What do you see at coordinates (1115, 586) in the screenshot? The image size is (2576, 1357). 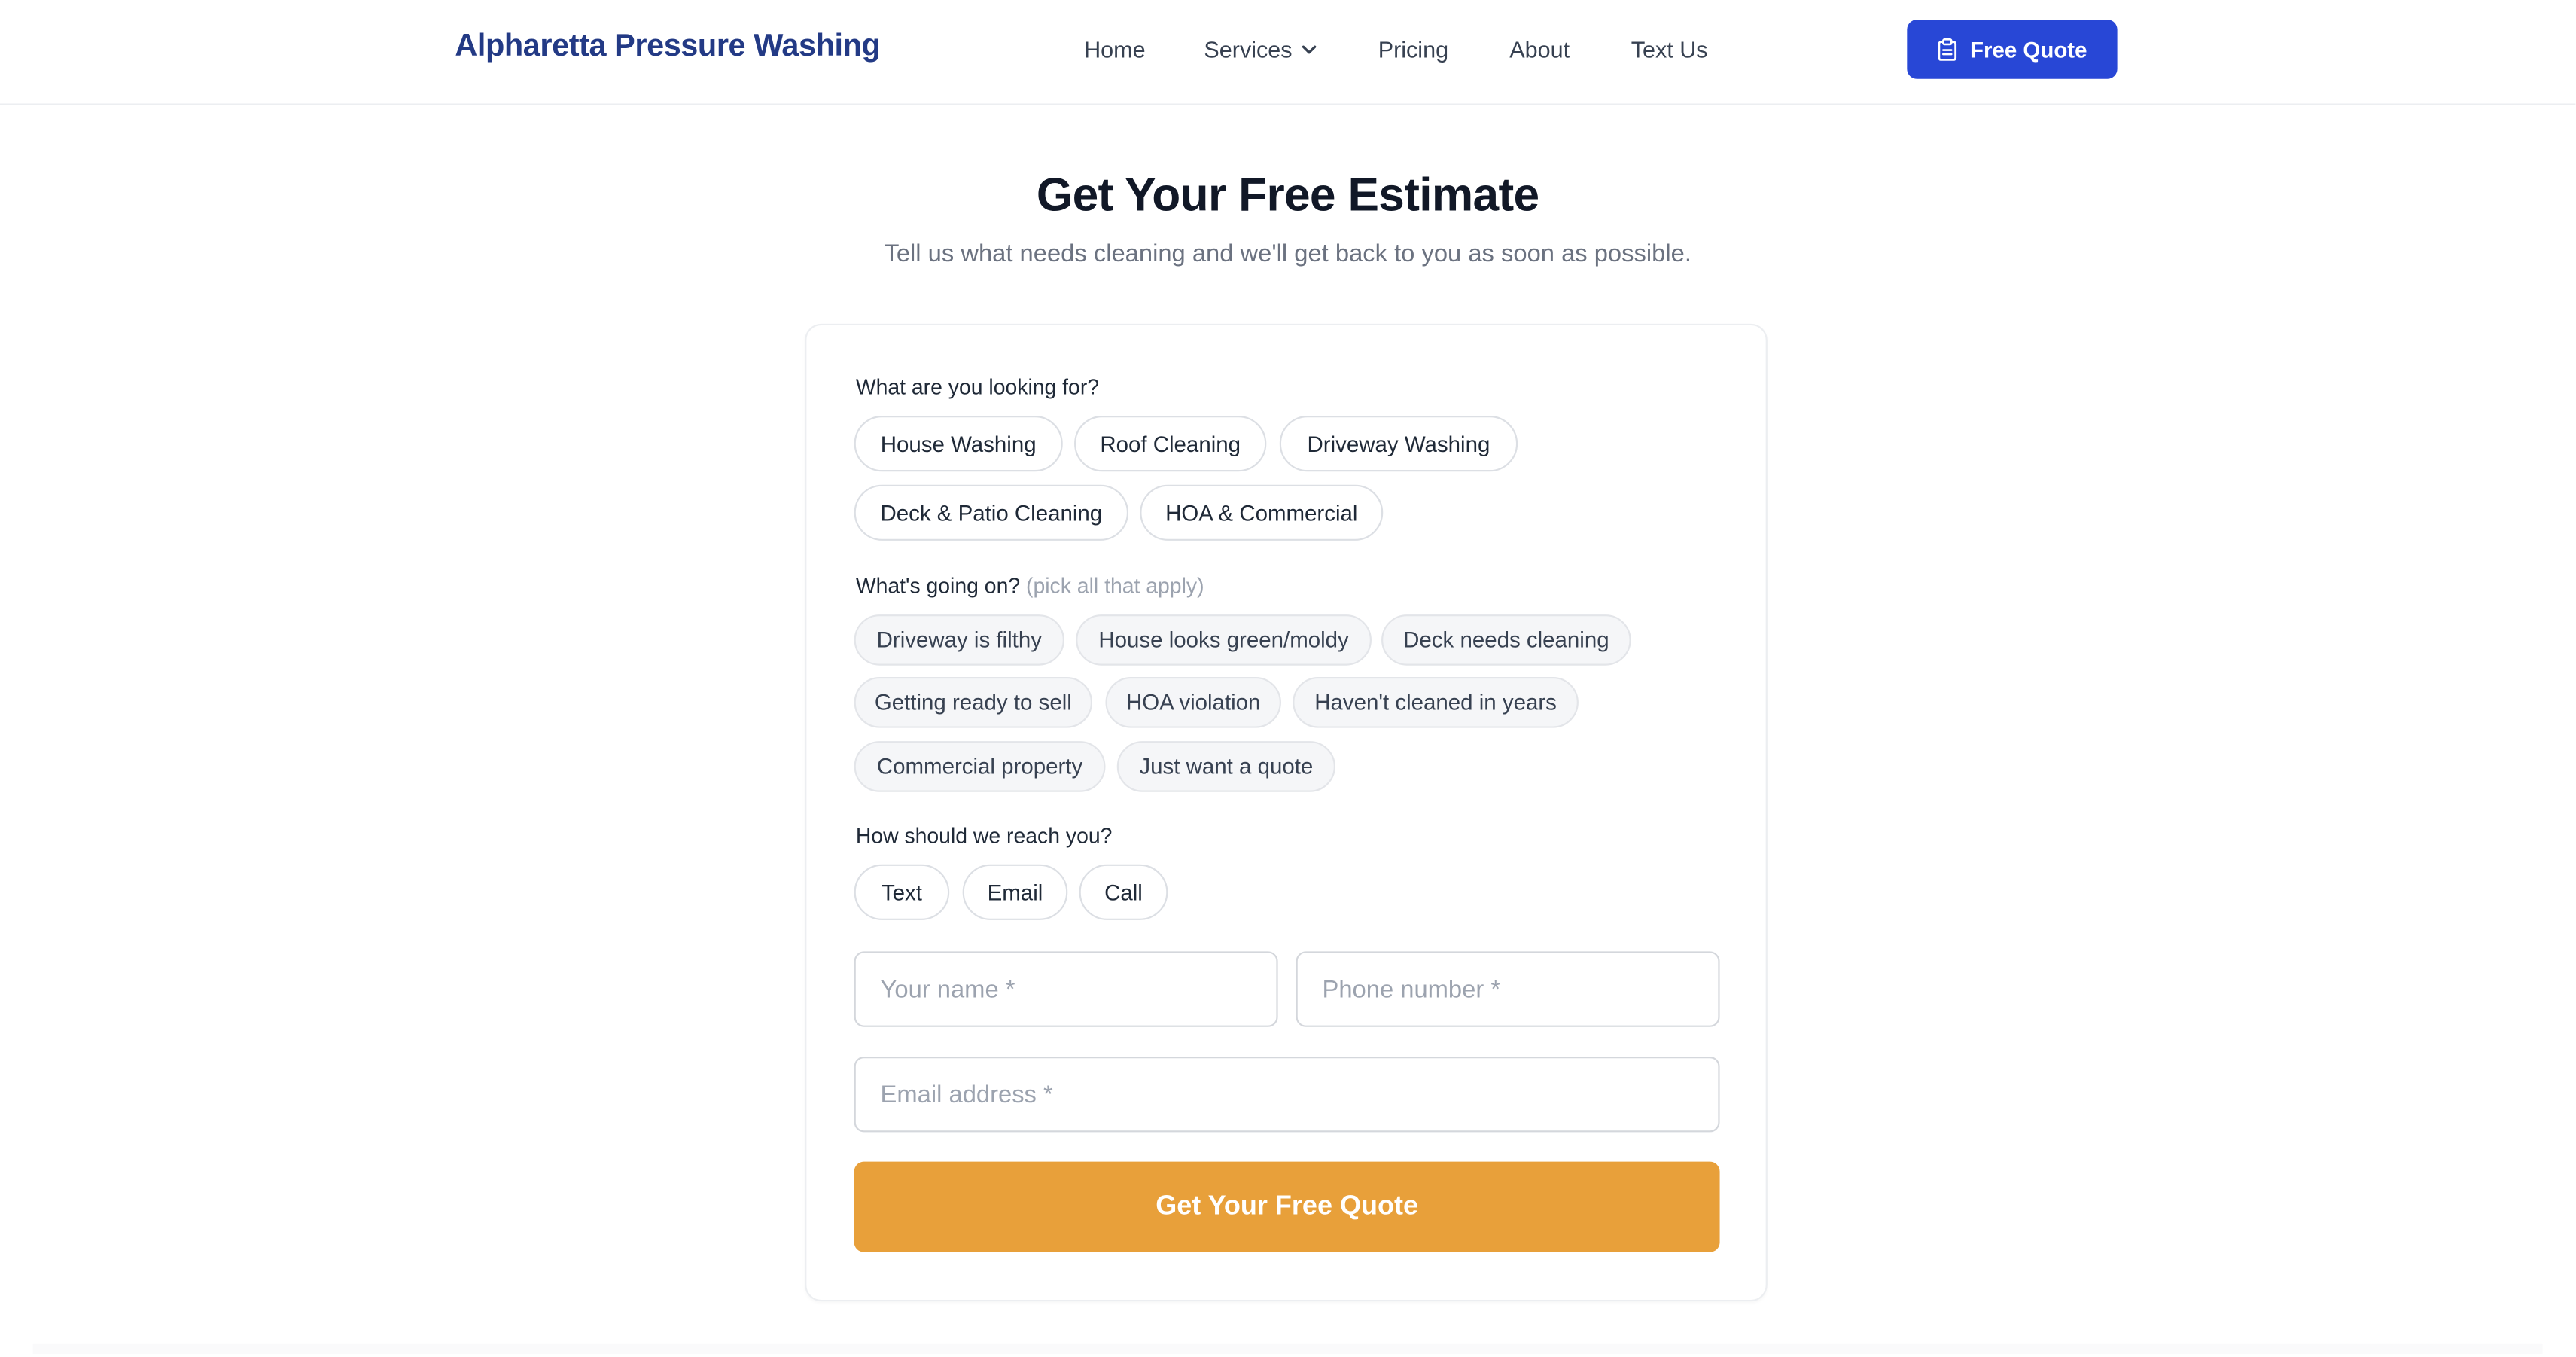 I see `situation-hint: (pick all that apply)` at bounding box center [1115, 586].